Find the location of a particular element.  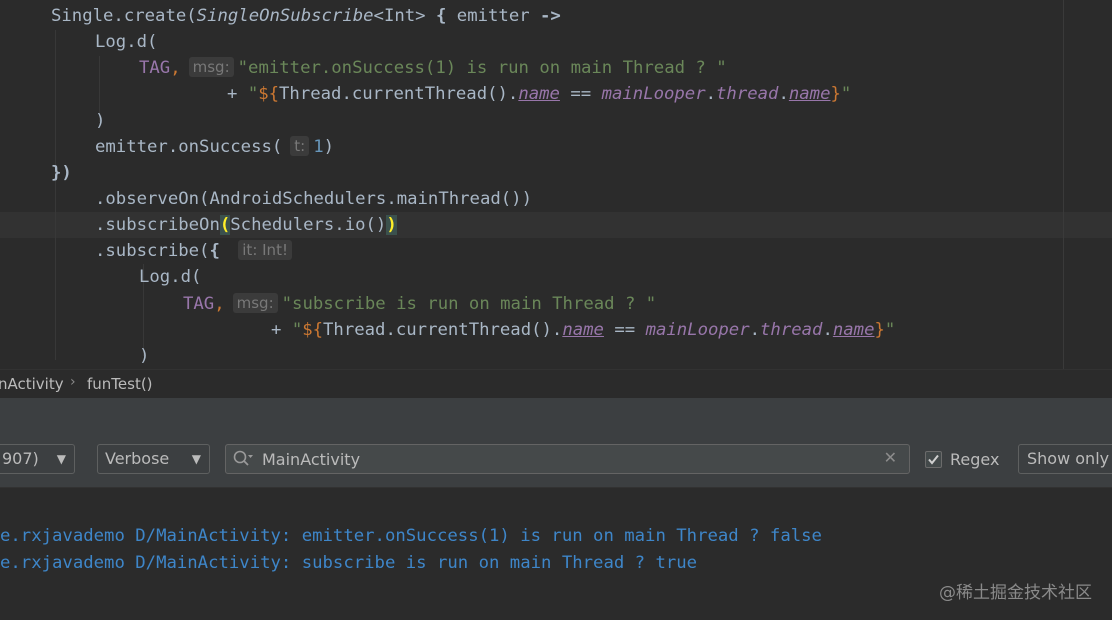

code-token: .subscribeOn is located at coordinates (157, 225).